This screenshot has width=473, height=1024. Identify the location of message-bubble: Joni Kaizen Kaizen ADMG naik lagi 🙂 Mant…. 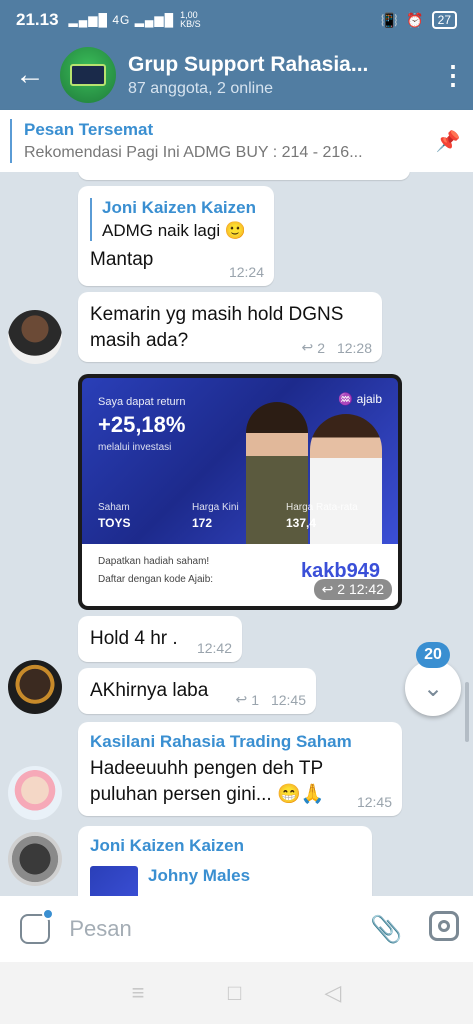
(176, 236).